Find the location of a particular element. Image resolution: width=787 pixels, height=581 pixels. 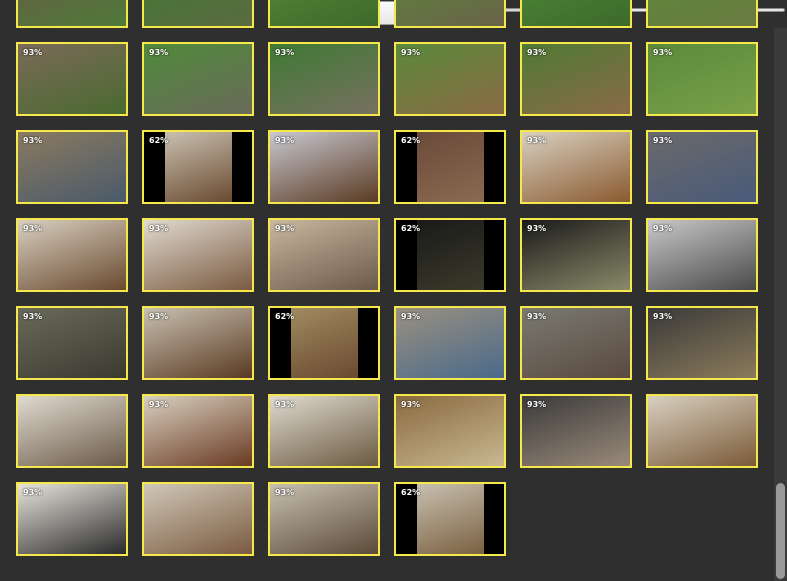

scrollbar-thumb is located at coordinates (780, 531).